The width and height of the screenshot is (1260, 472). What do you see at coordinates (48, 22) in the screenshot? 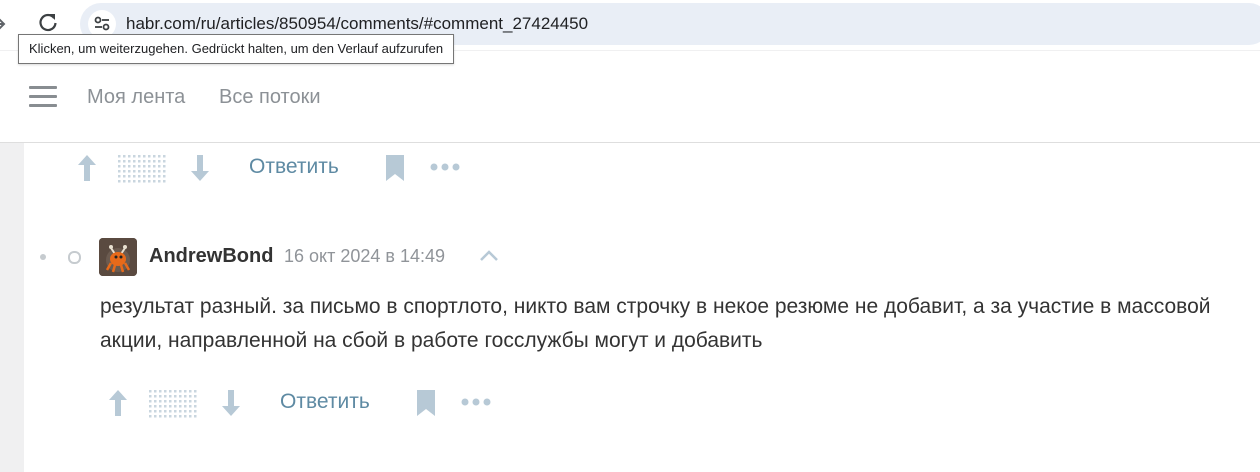
I see `reload-icon` at bounding box center [48, 22].